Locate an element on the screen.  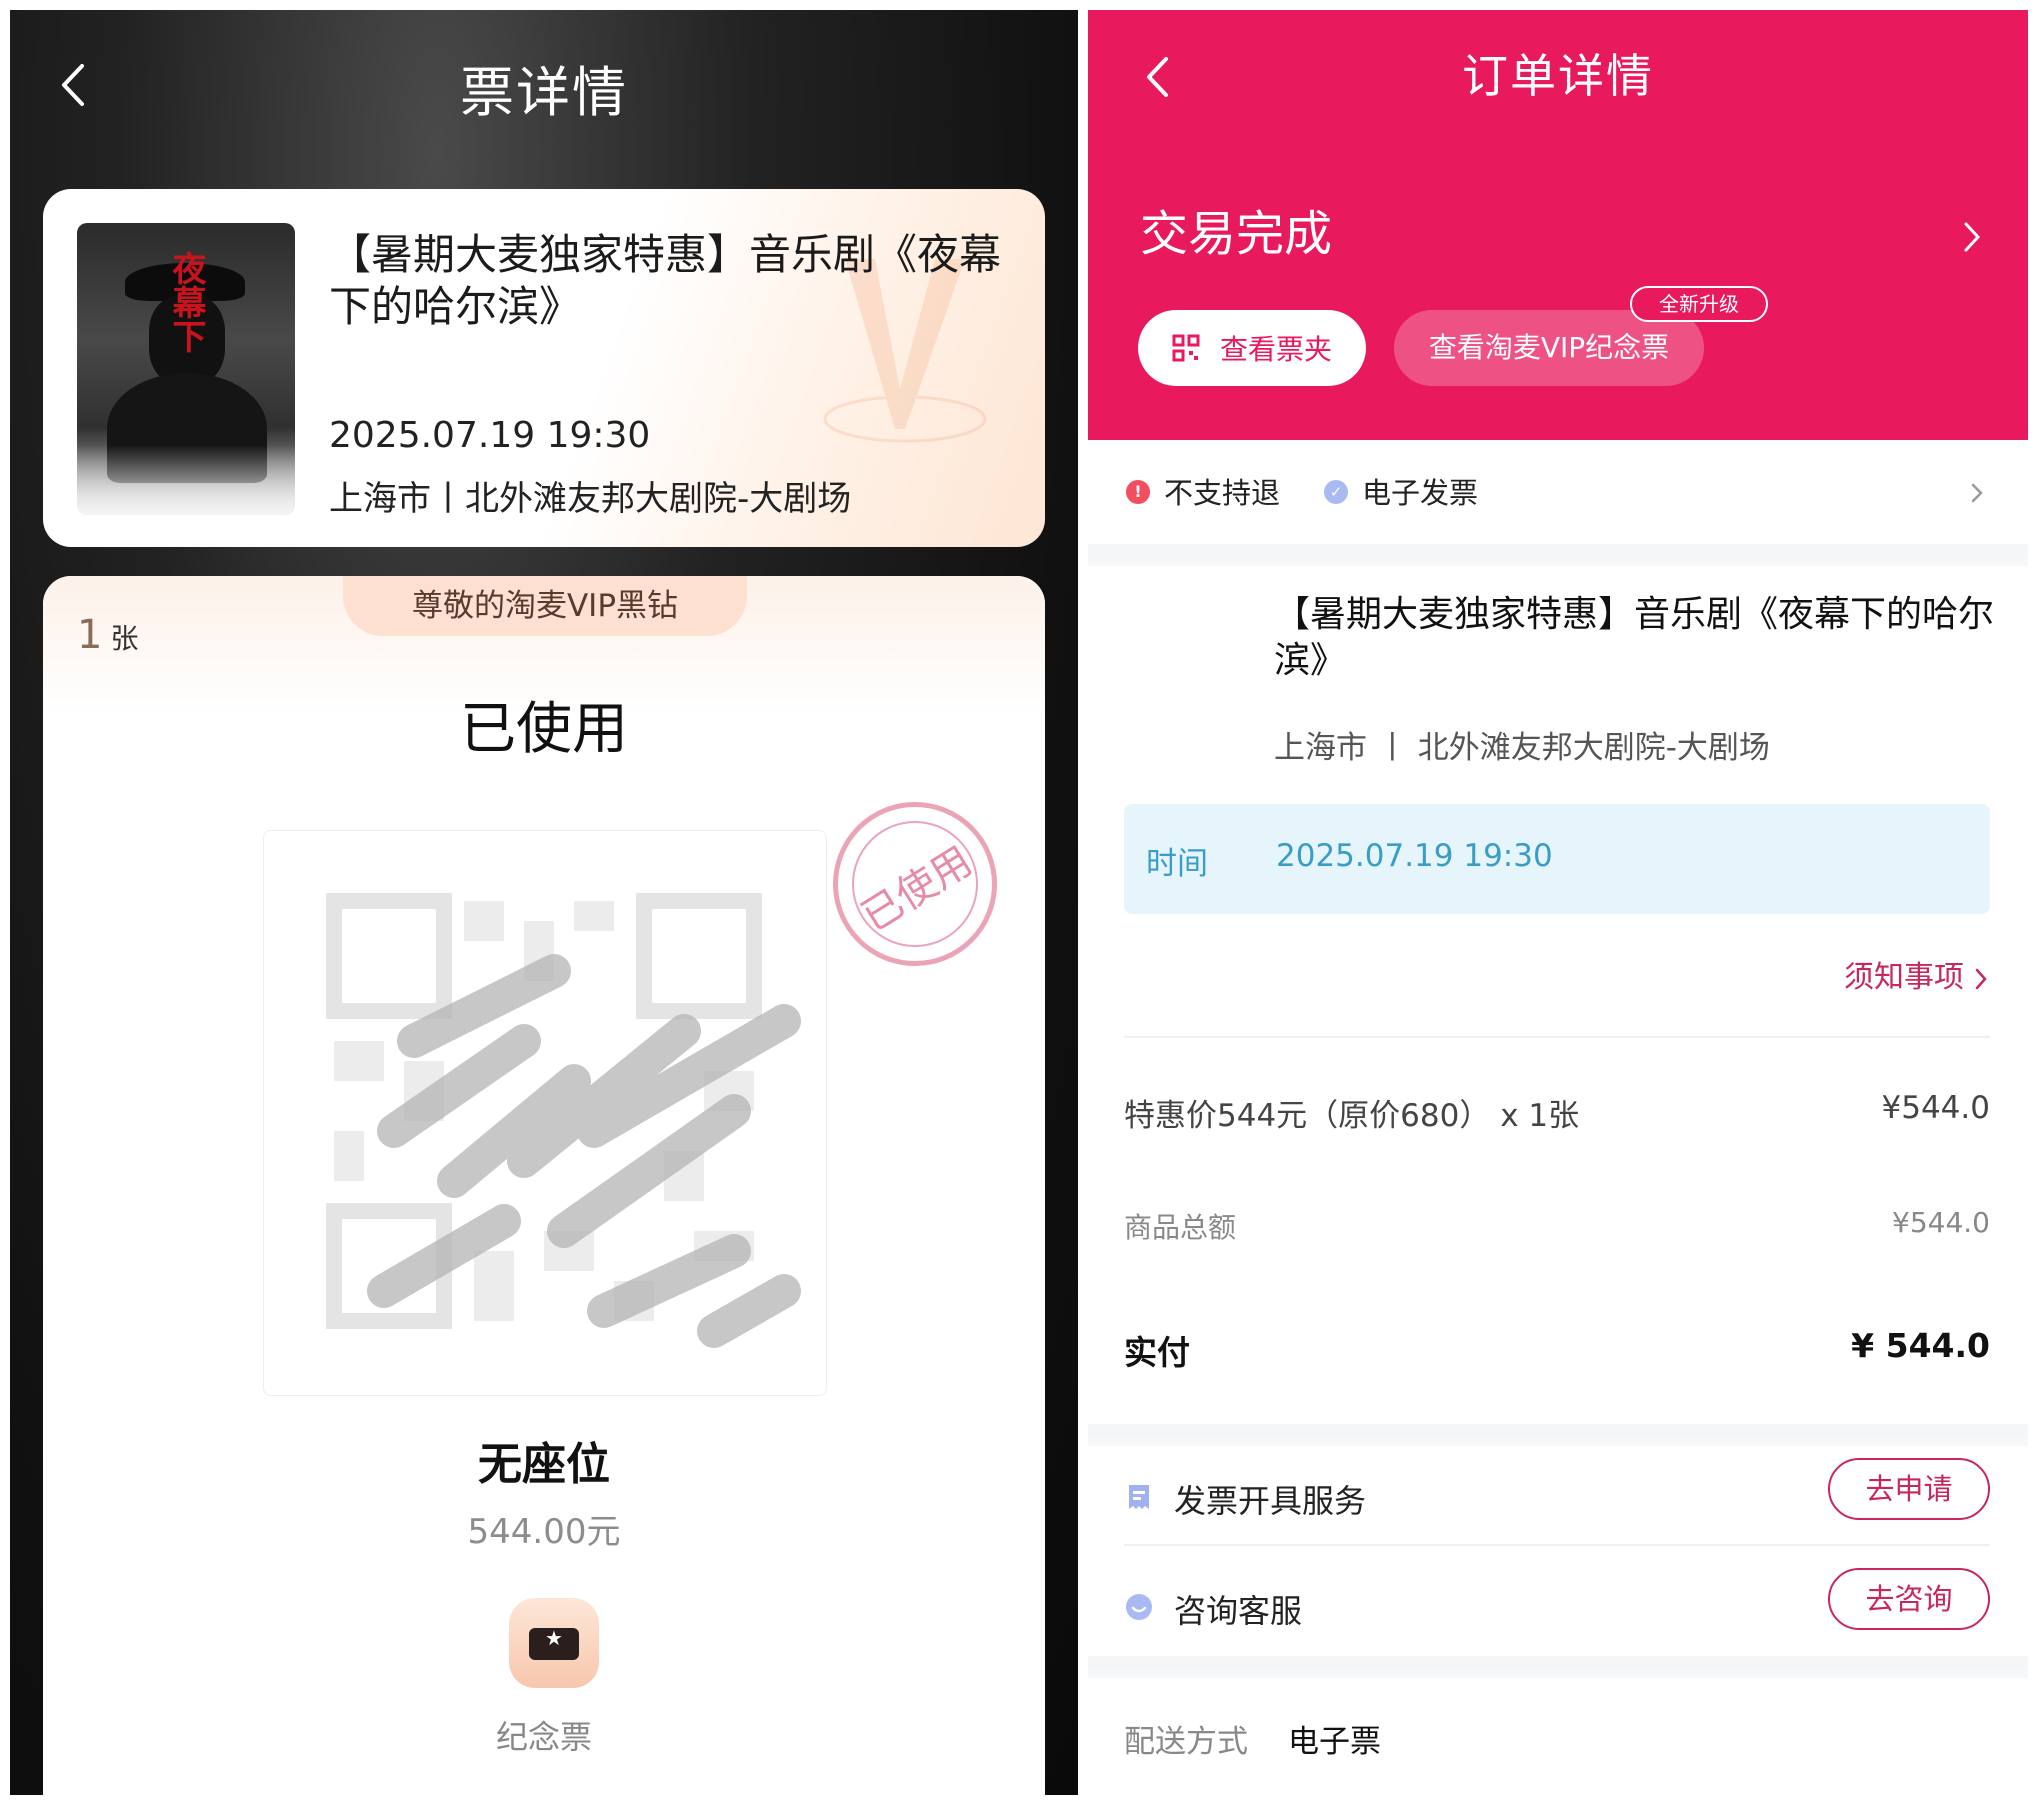
subtotal-label: 商品总额 is located at coordinates (1180, 1227).